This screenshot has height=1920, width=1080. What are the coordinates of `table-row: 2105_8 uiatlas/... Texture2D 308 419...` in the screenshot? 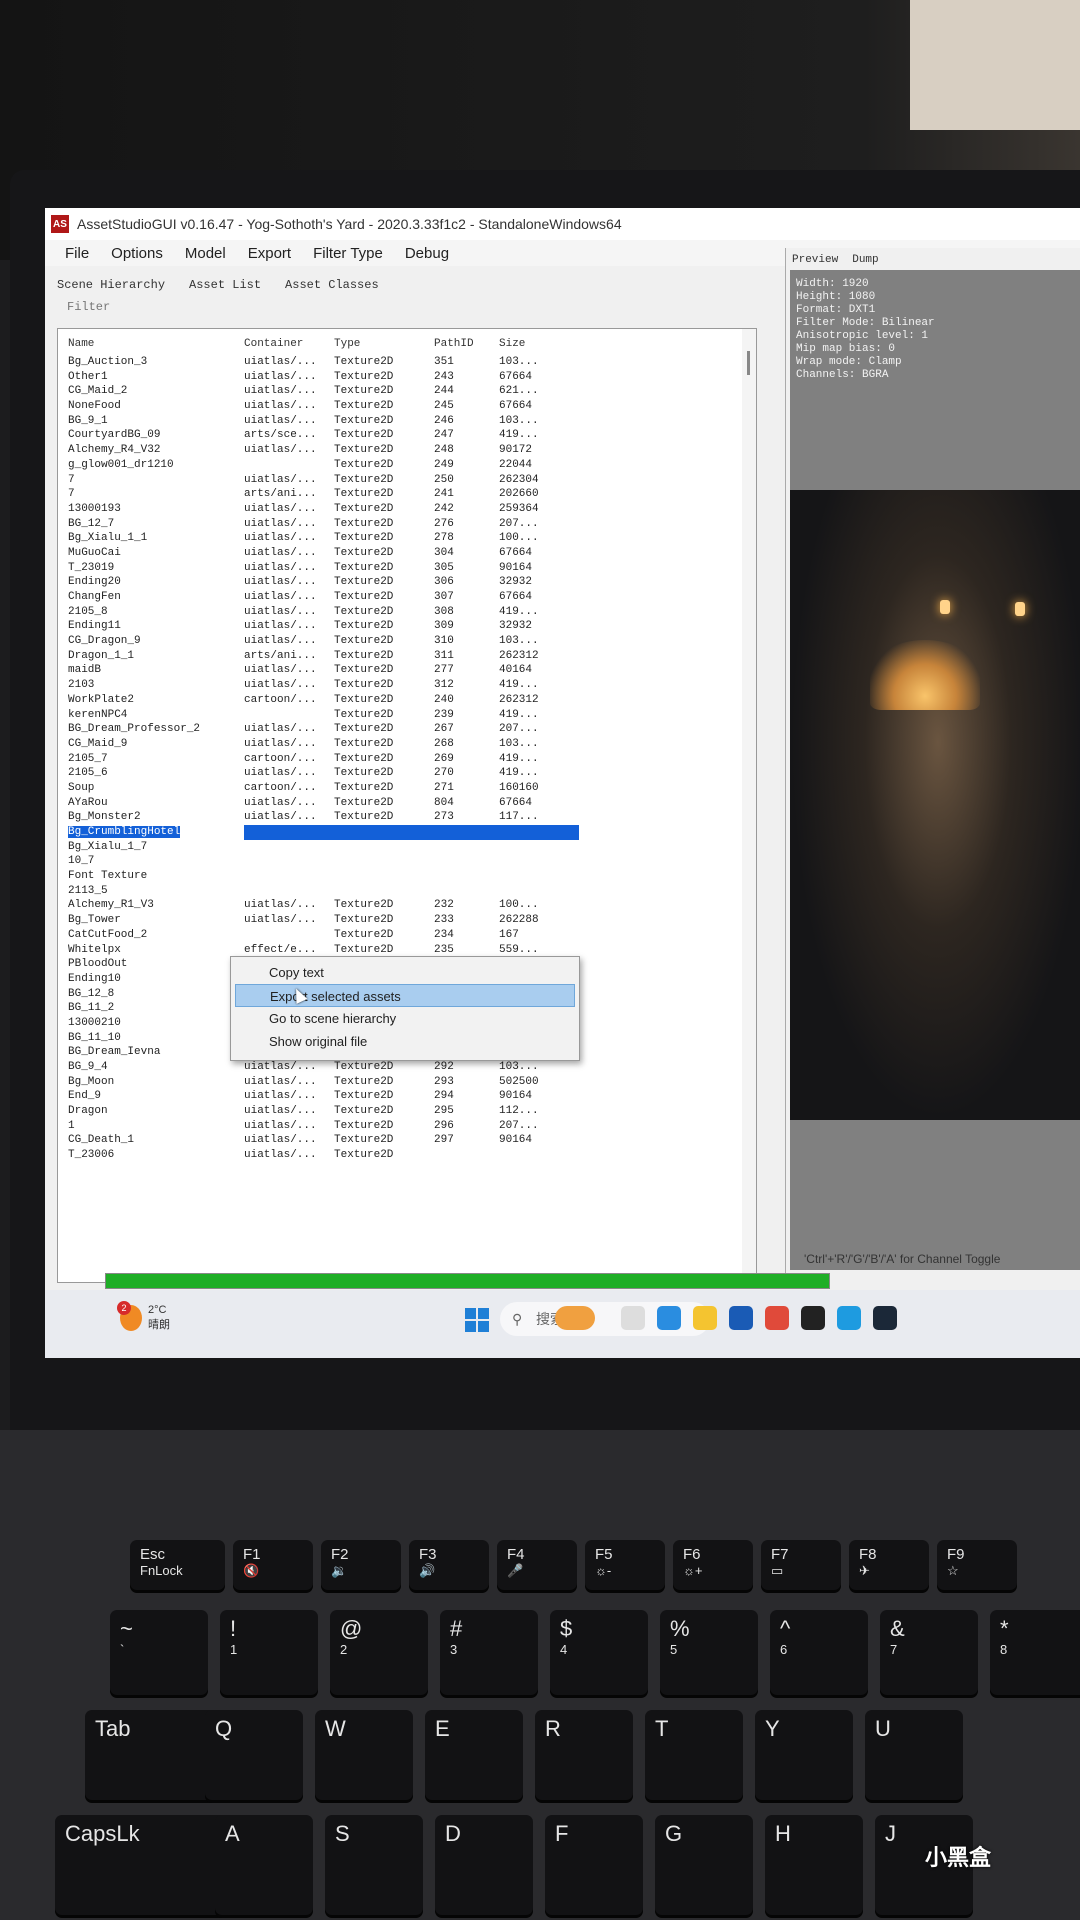 It's located at (407, 612).